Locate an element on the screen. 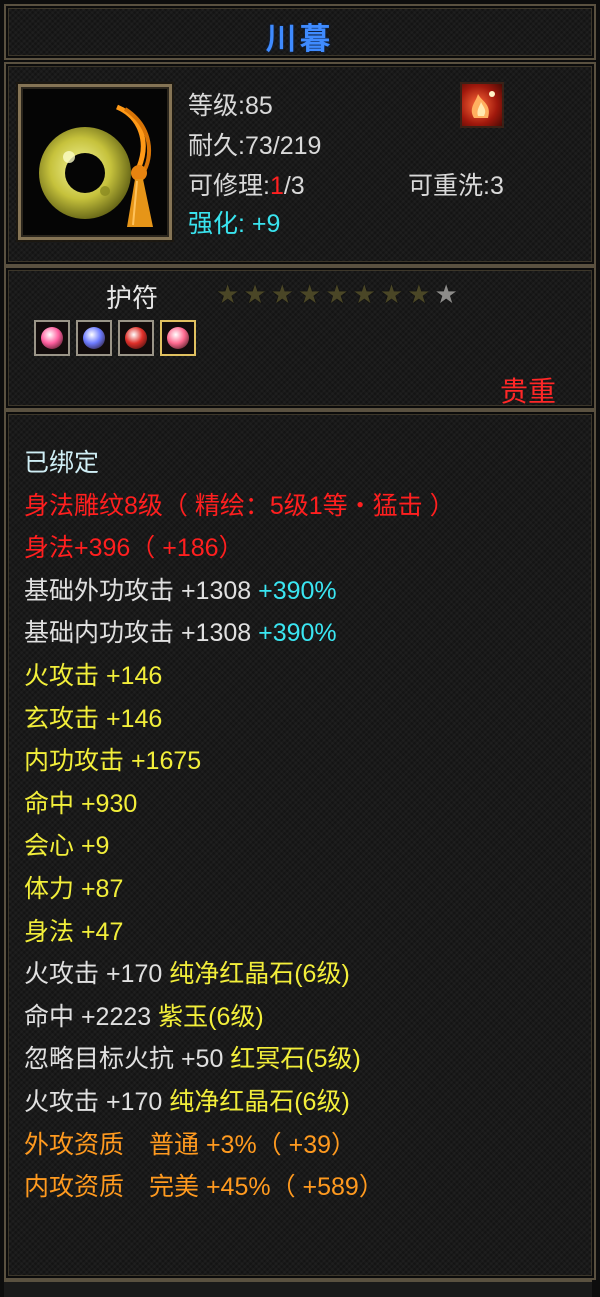  rarity-label: 贵重 is located at coordinates (527, 391).